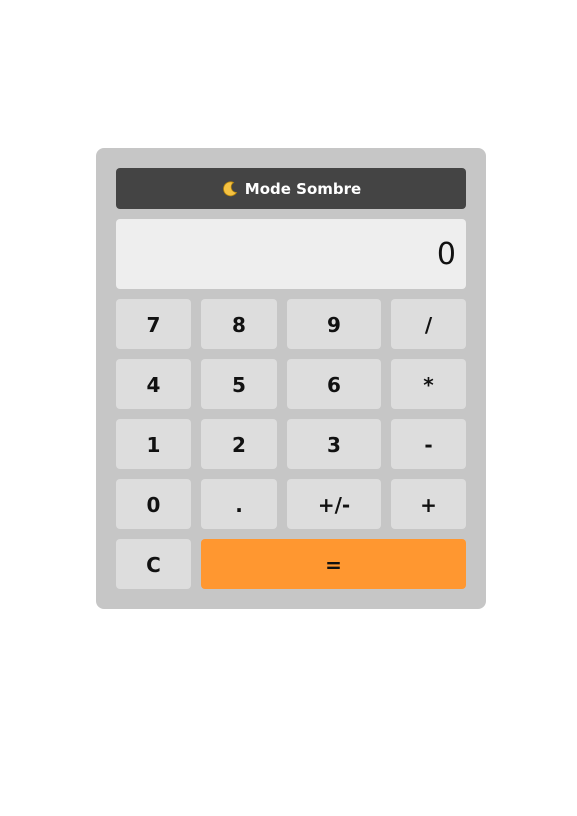  What do you see at coordinates (333, 564) in the screenshot?
I see `key-equals: =` at bounding box center [333, 564].